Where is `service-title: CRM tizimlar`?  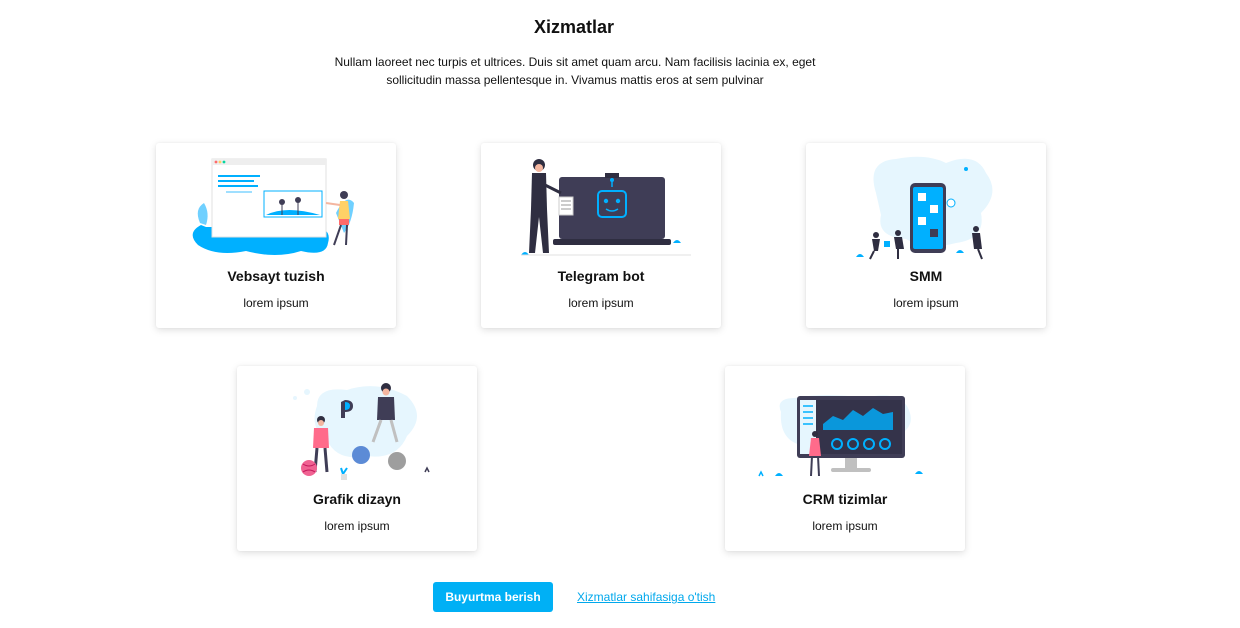 service-title: CRM tizimlar is located at coordinates (845, 499).